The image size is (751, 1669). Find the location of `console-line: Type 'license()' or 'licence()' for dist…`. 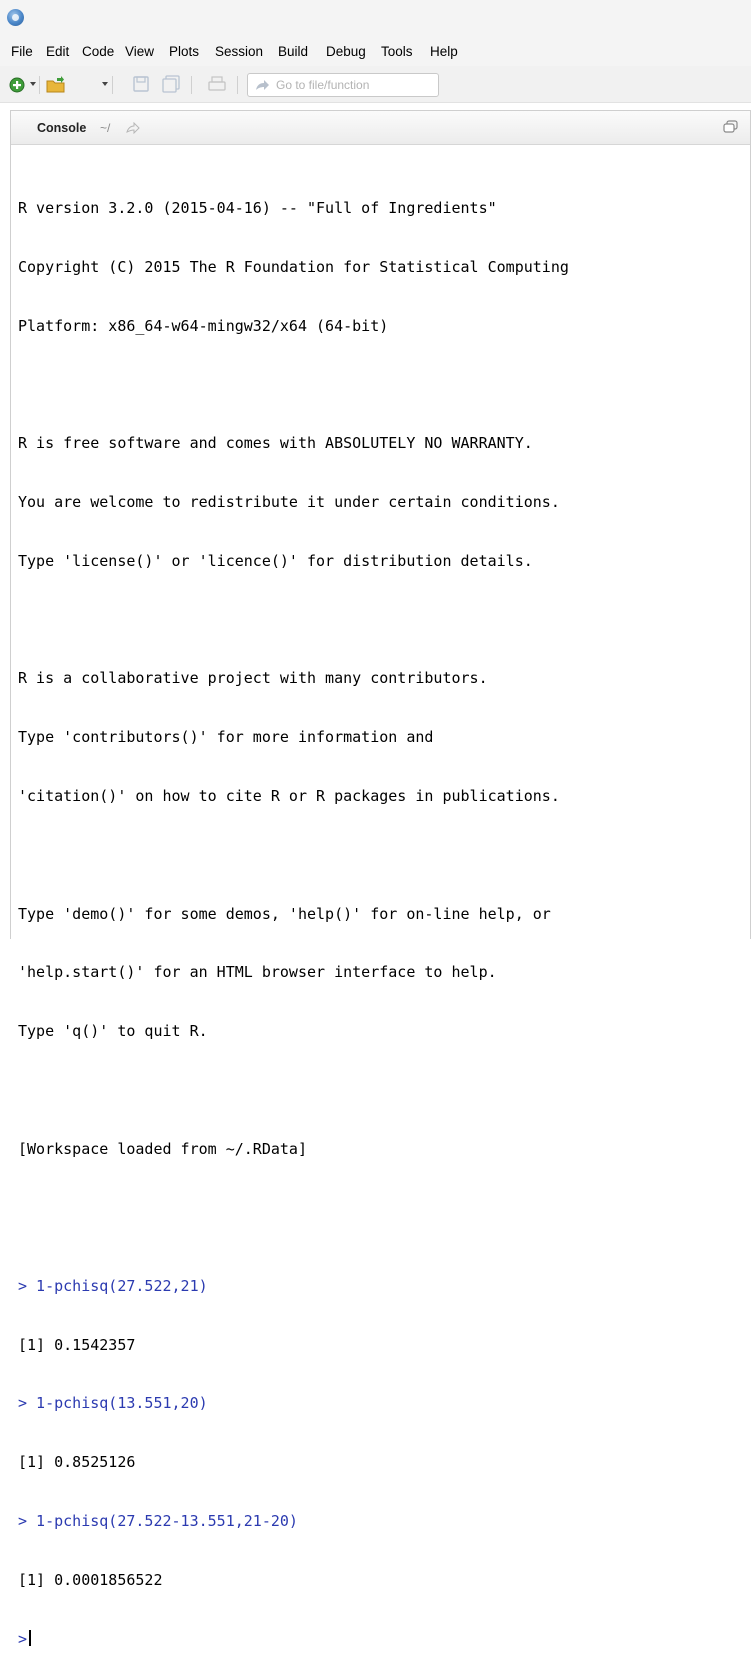

console-line: Type 'license()' or 'licence()' for dist… is located at coordinates (275, 560).